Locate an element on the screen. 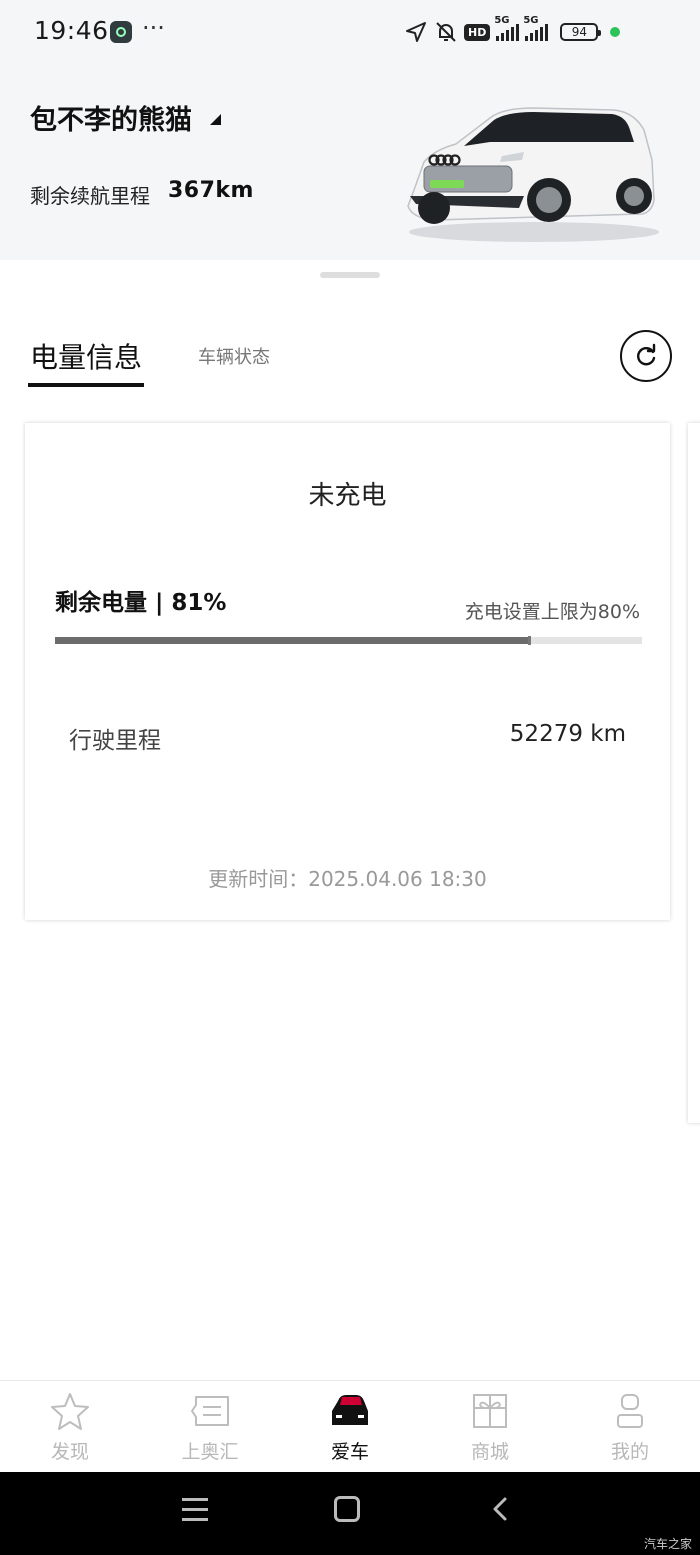  refresh-button is located at coordinates (646, 356).